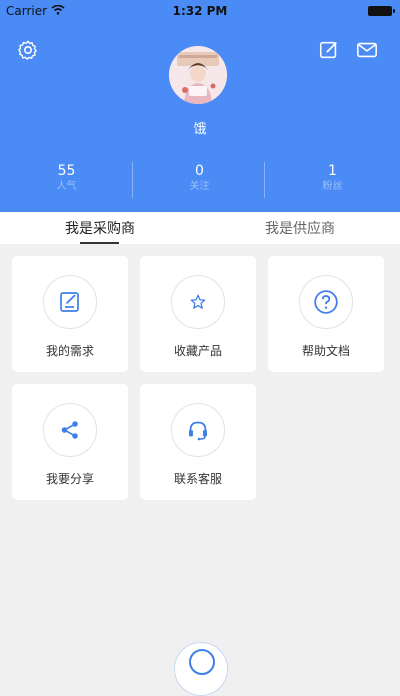 The width and height of the screenshot is (400, 696). Describe the element at coordinates (69, 479) in the screenshot. I see `card-label: 我要分享` at that location.